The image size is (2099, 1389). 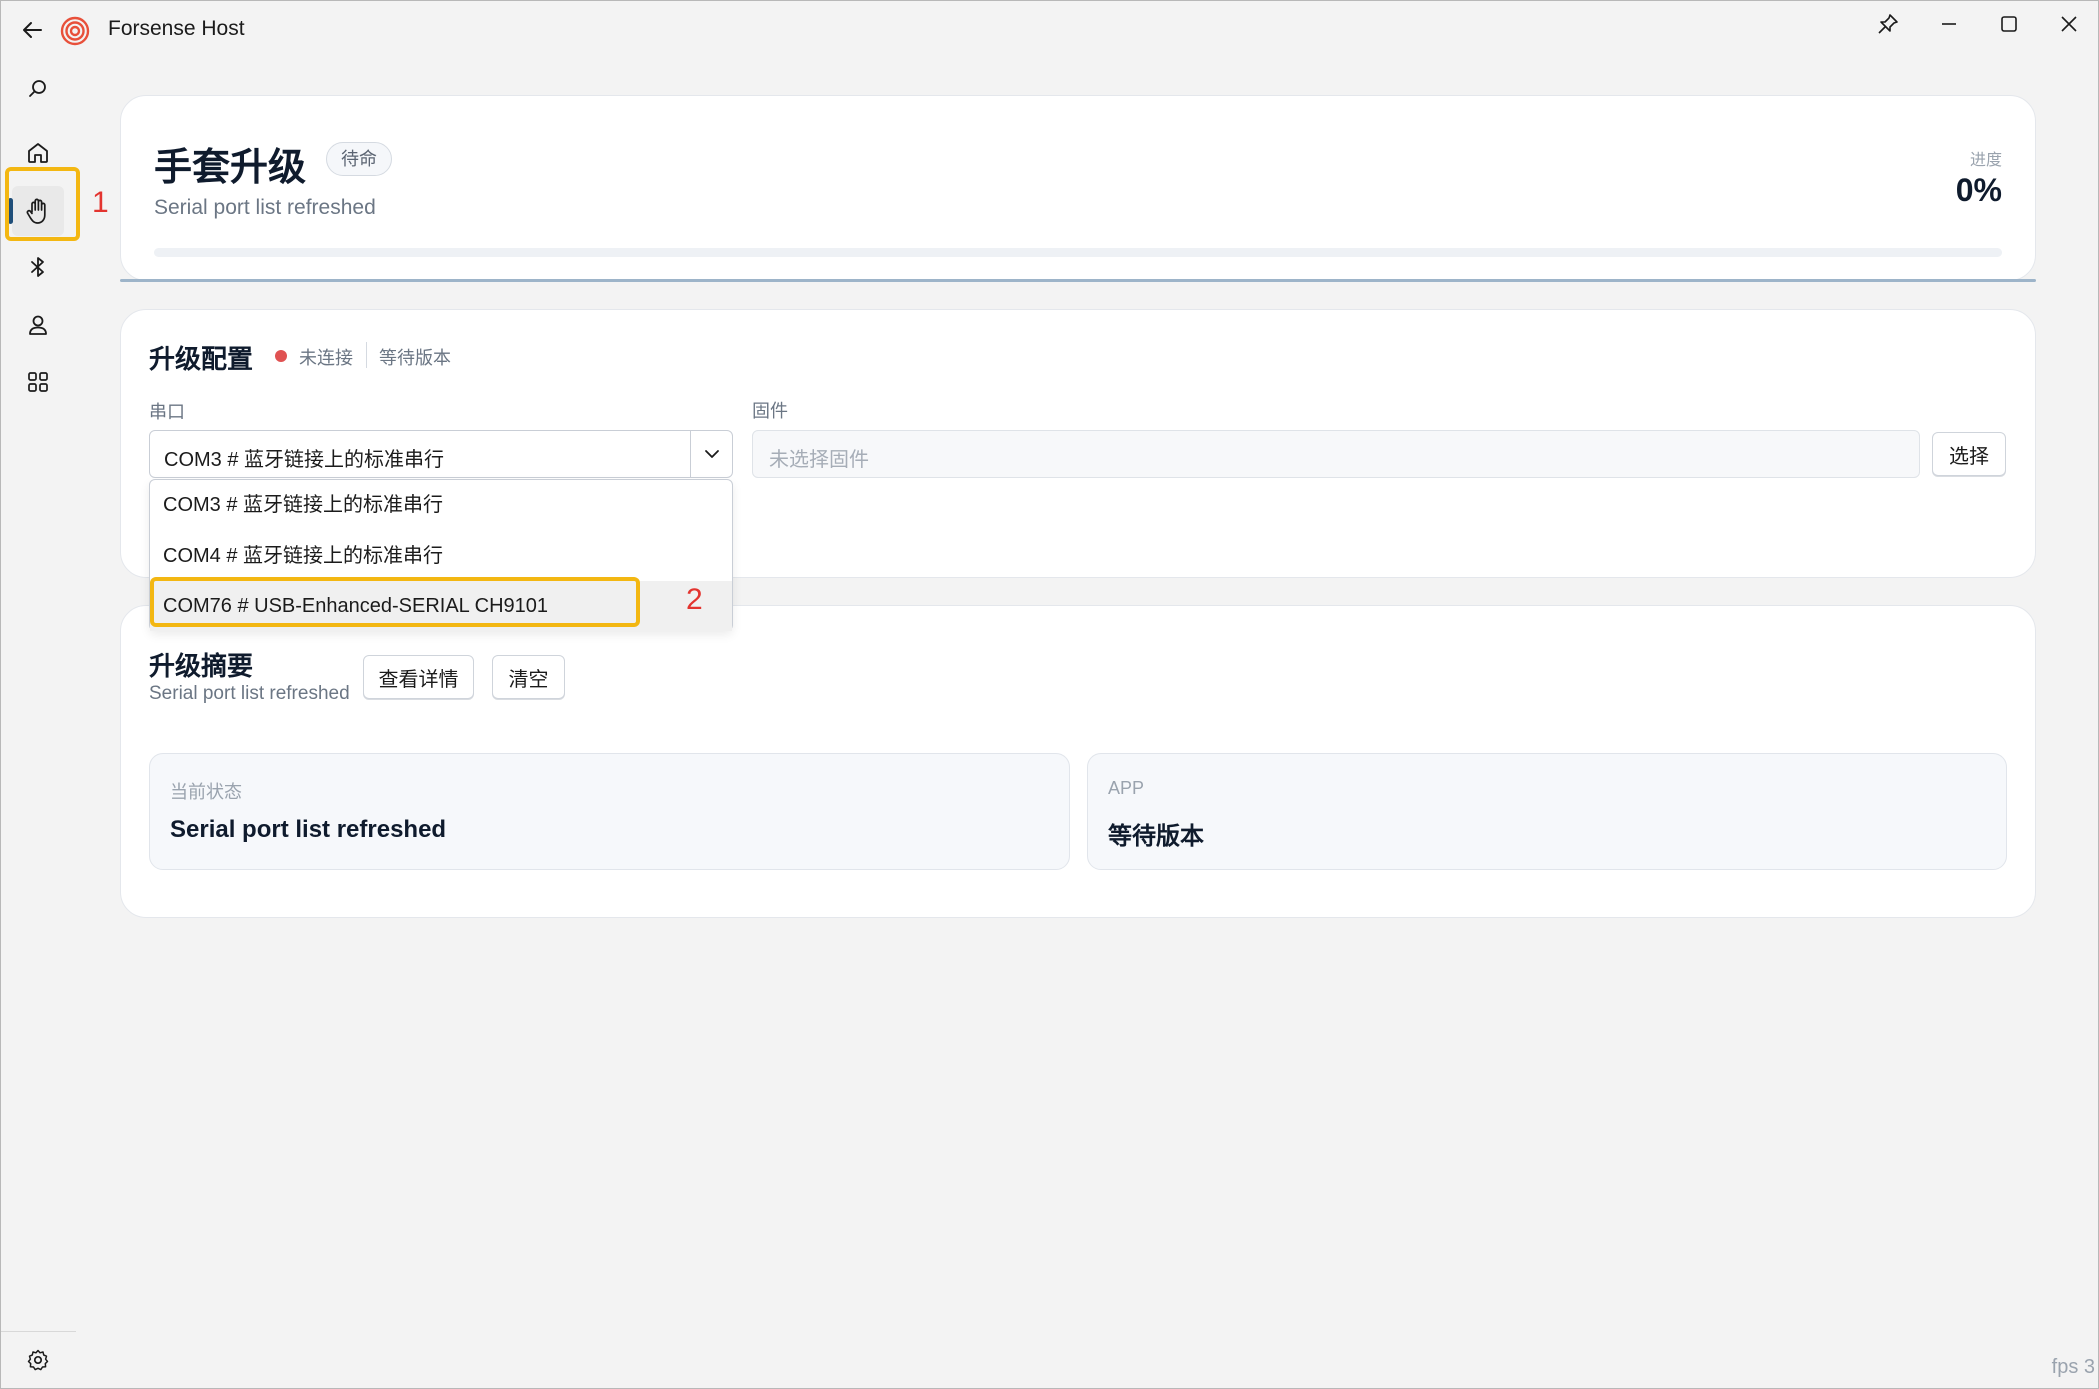 What do you see at coordinates (1978, 190) in the screenshot?
I see `progress-value: 0%` at bounding box center [1978, 190].